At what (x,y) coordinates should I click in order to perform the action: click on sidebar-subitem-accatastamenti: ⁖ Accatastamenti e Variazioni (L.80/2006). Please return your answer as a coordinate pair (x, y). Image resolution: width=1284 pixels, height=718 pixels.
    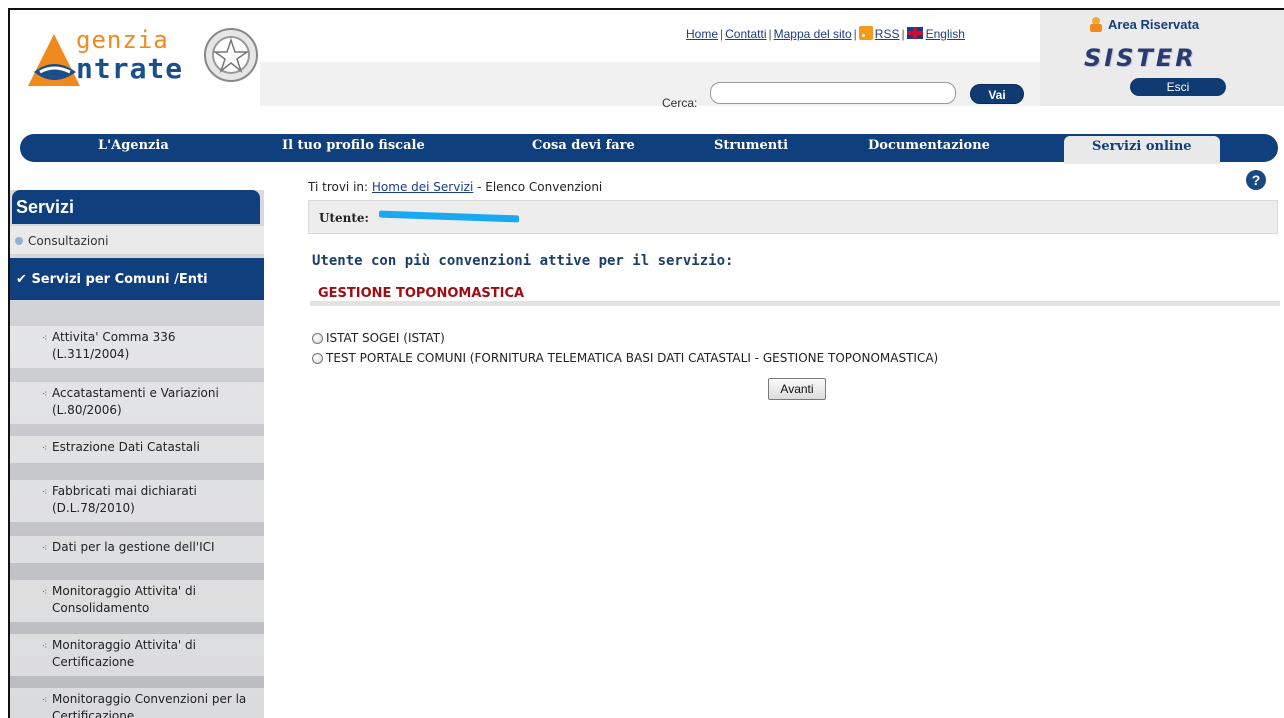
    Looking at the image, I should click on (137, 403).